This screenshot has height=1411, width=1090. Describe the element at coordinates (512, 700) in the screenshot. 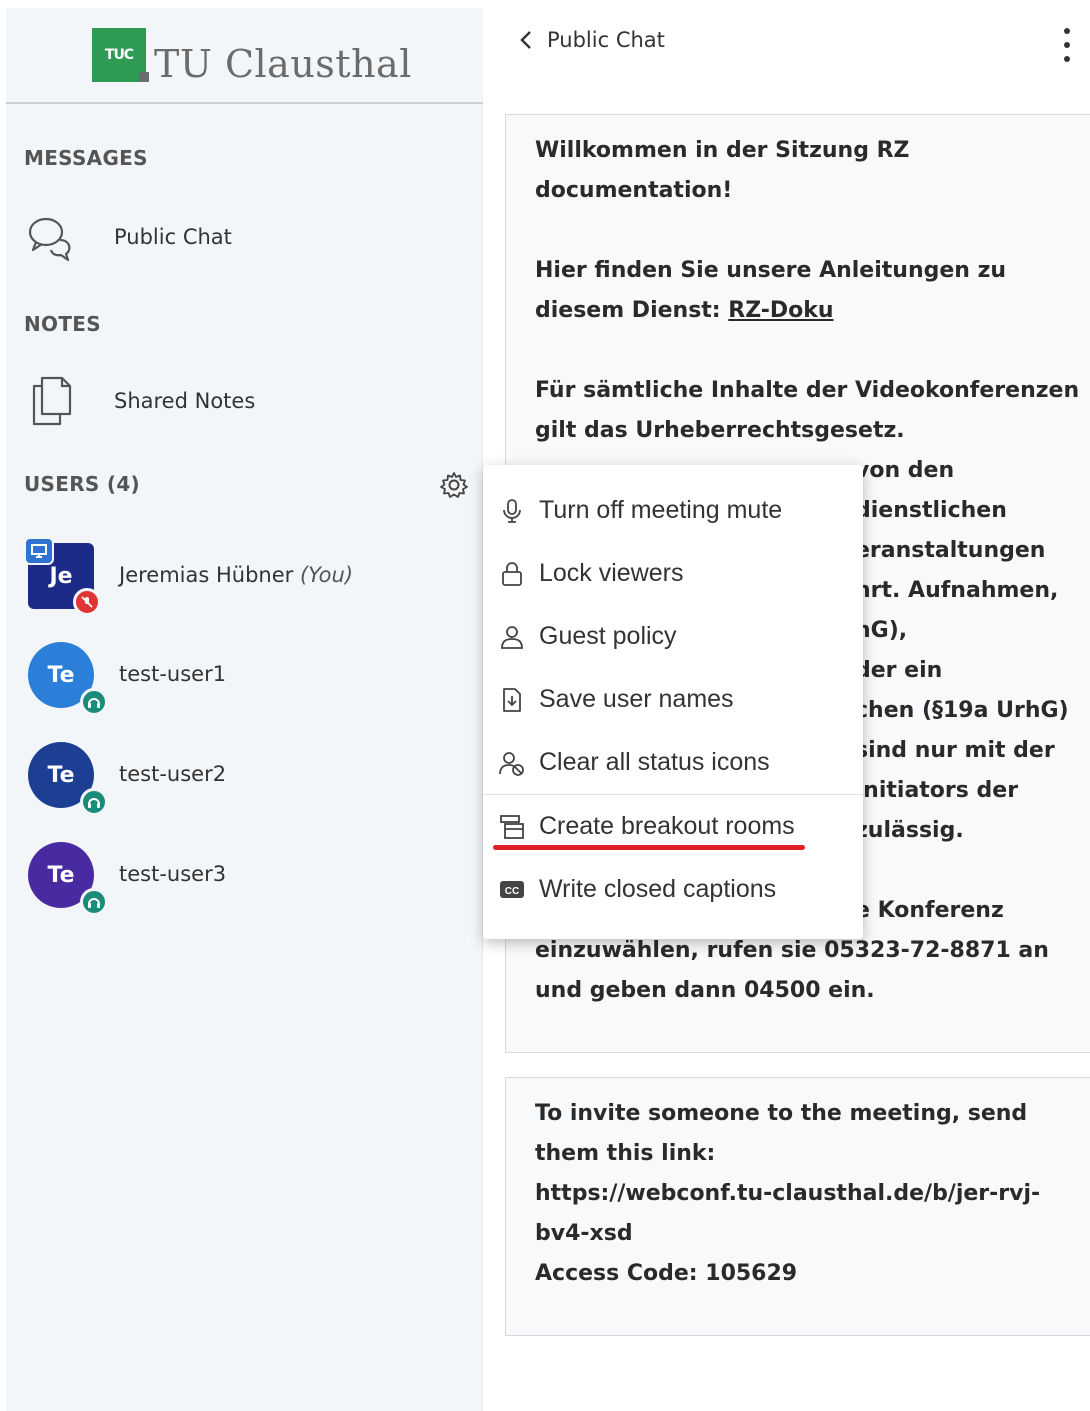

I see `download-file-icon` at that location.